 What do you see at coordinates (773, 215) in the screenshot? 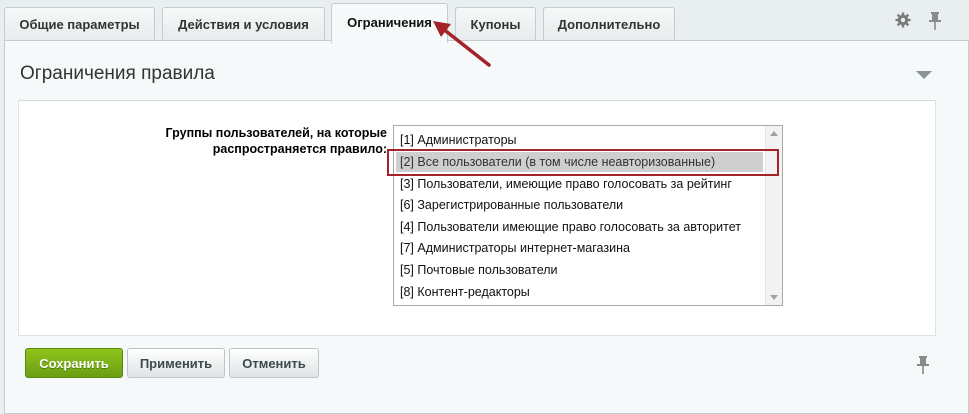
I see `listbox-scrollbar` at bounding box center [773, 215].